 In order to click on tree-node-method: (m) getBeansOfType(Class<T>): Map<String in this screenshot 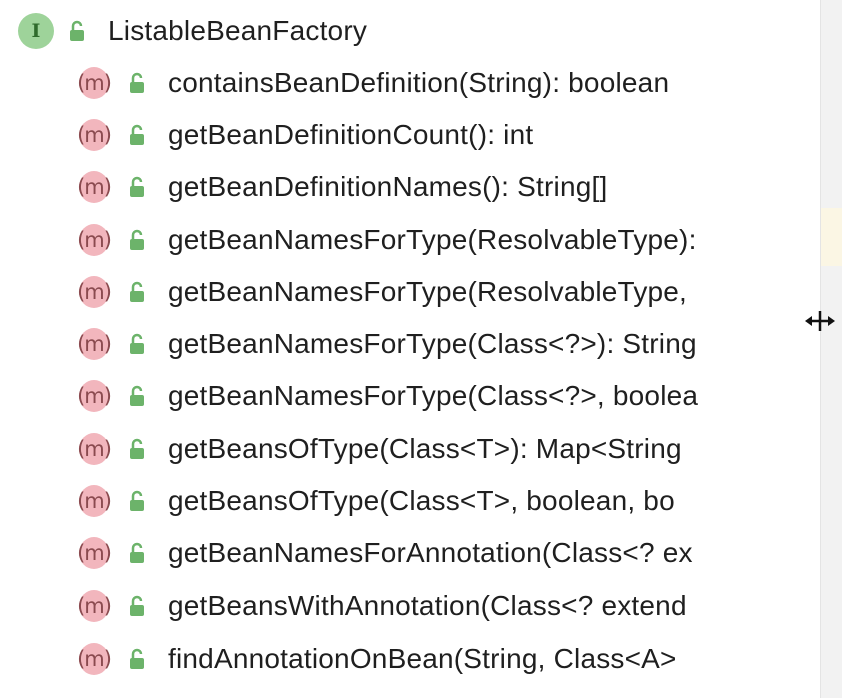, I will do `click(378, 449)`.